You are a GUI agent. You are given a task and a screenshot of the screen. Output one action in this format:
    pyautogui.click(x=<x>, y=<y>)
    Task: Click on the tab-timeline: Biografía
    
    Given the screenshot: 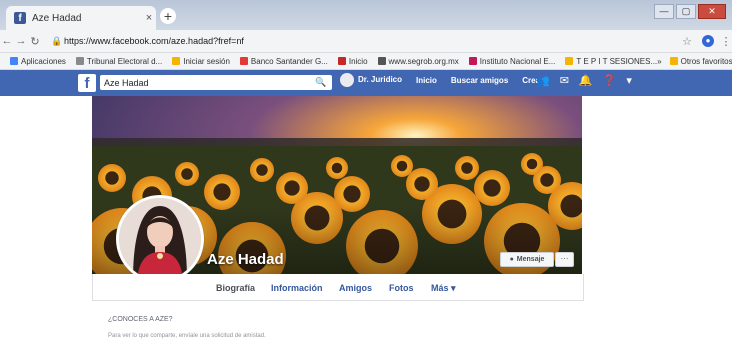 What is the action you would take?
    pyautogui.click(x=235, y=288)
    